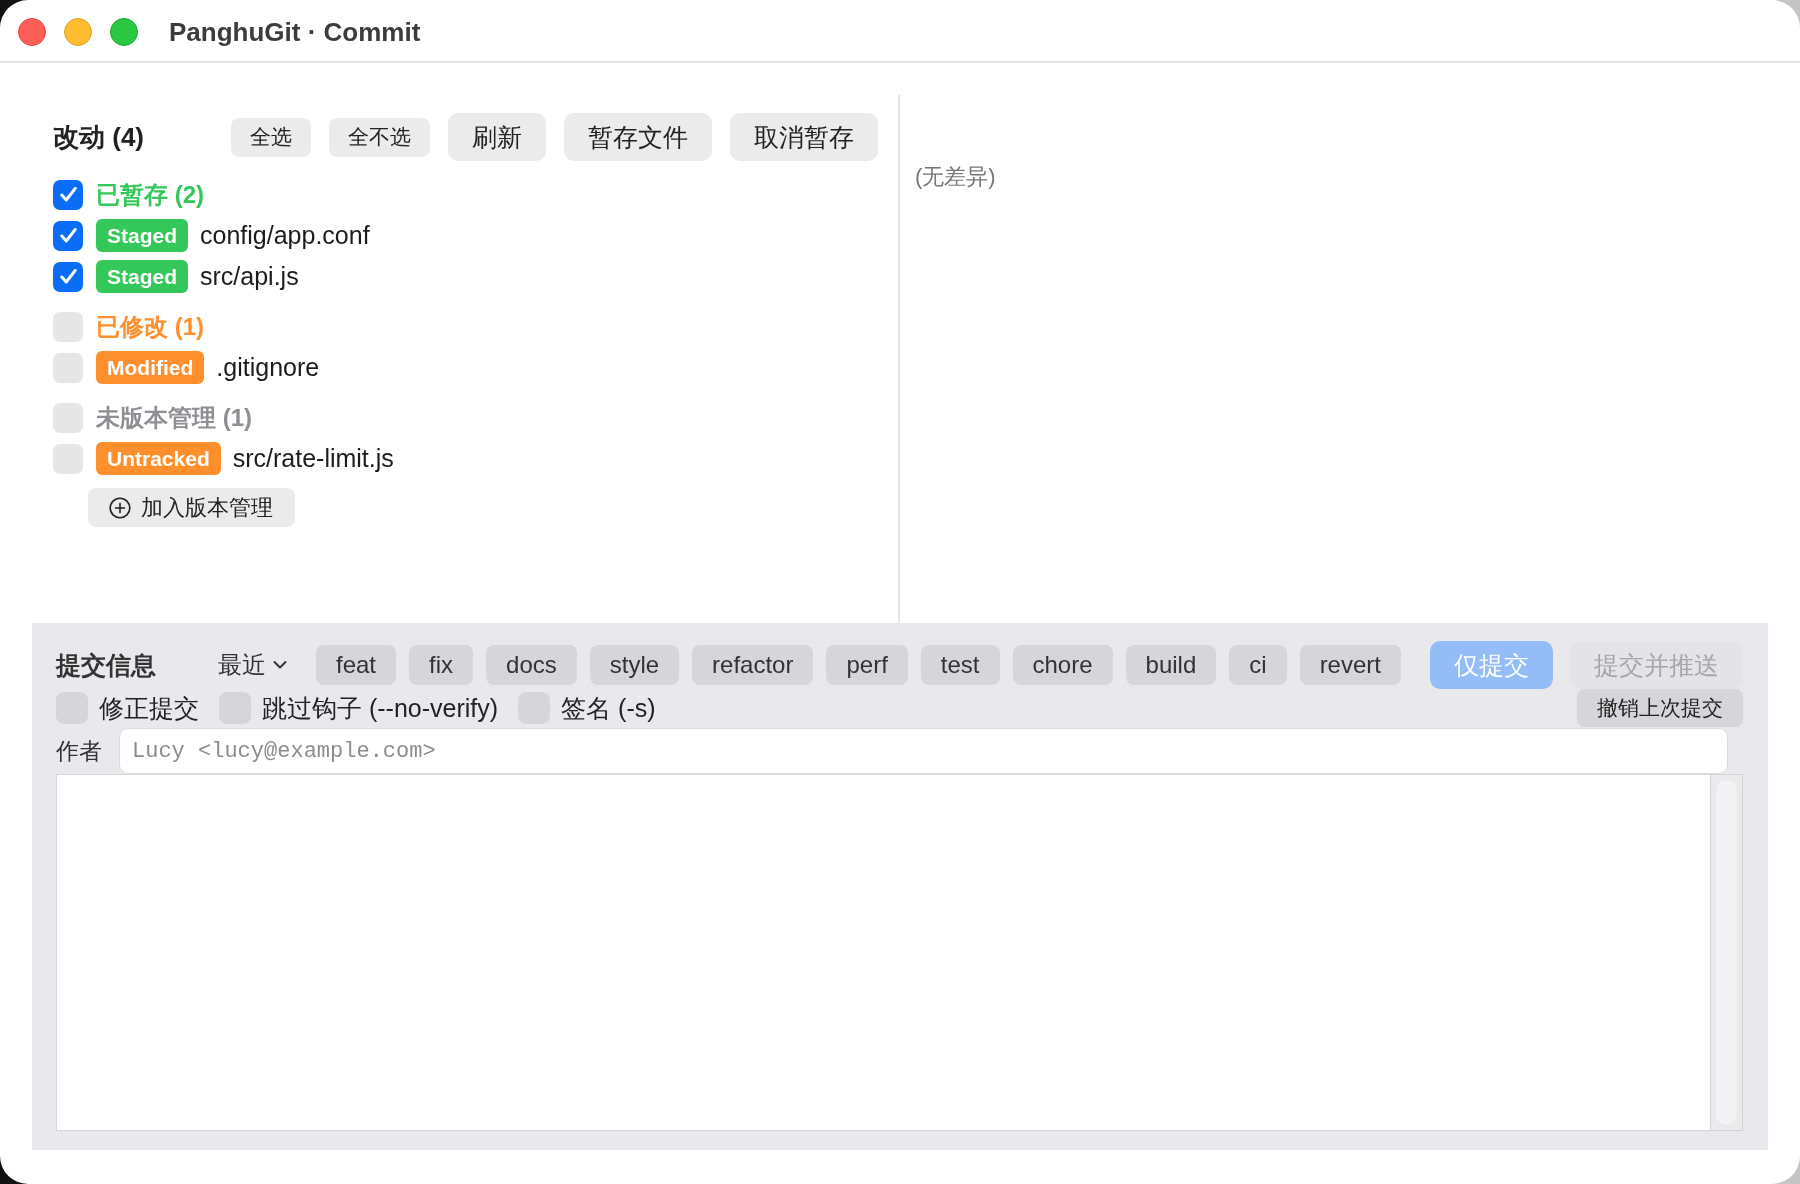 The image size is (1800, 1184). Describe the element at coordinates (1258, 665) in the screenshot. I see `commit-type-button: ci` at that location.